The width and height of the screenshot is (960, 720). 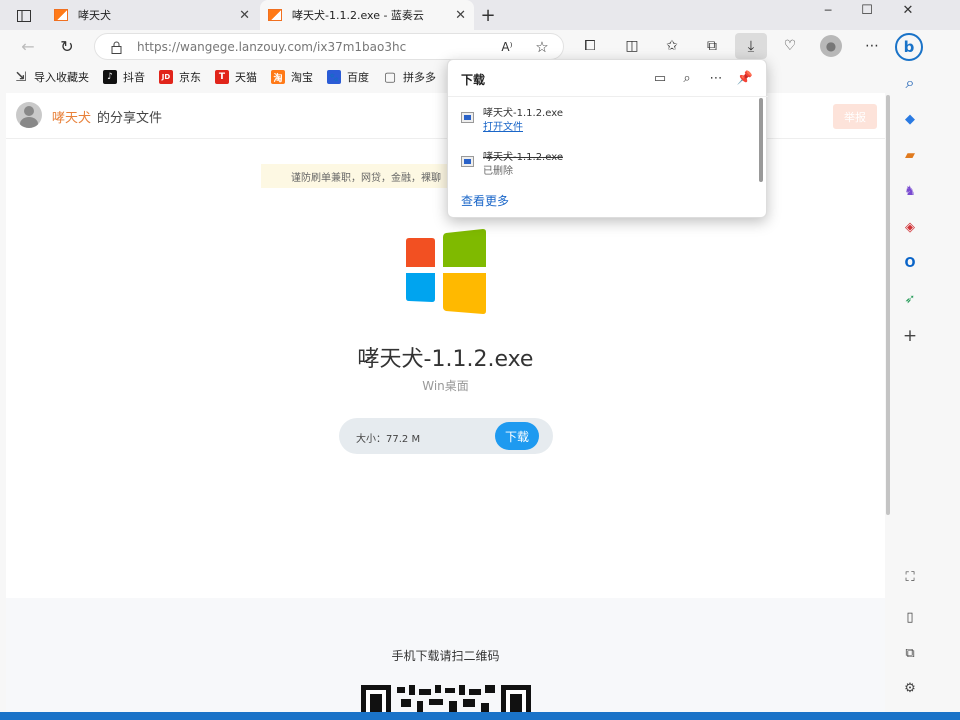 What do you see at coordinates (21, 77) in the screenshot?
I see `import-icon: ⇲` at bounding box center [21, 77].